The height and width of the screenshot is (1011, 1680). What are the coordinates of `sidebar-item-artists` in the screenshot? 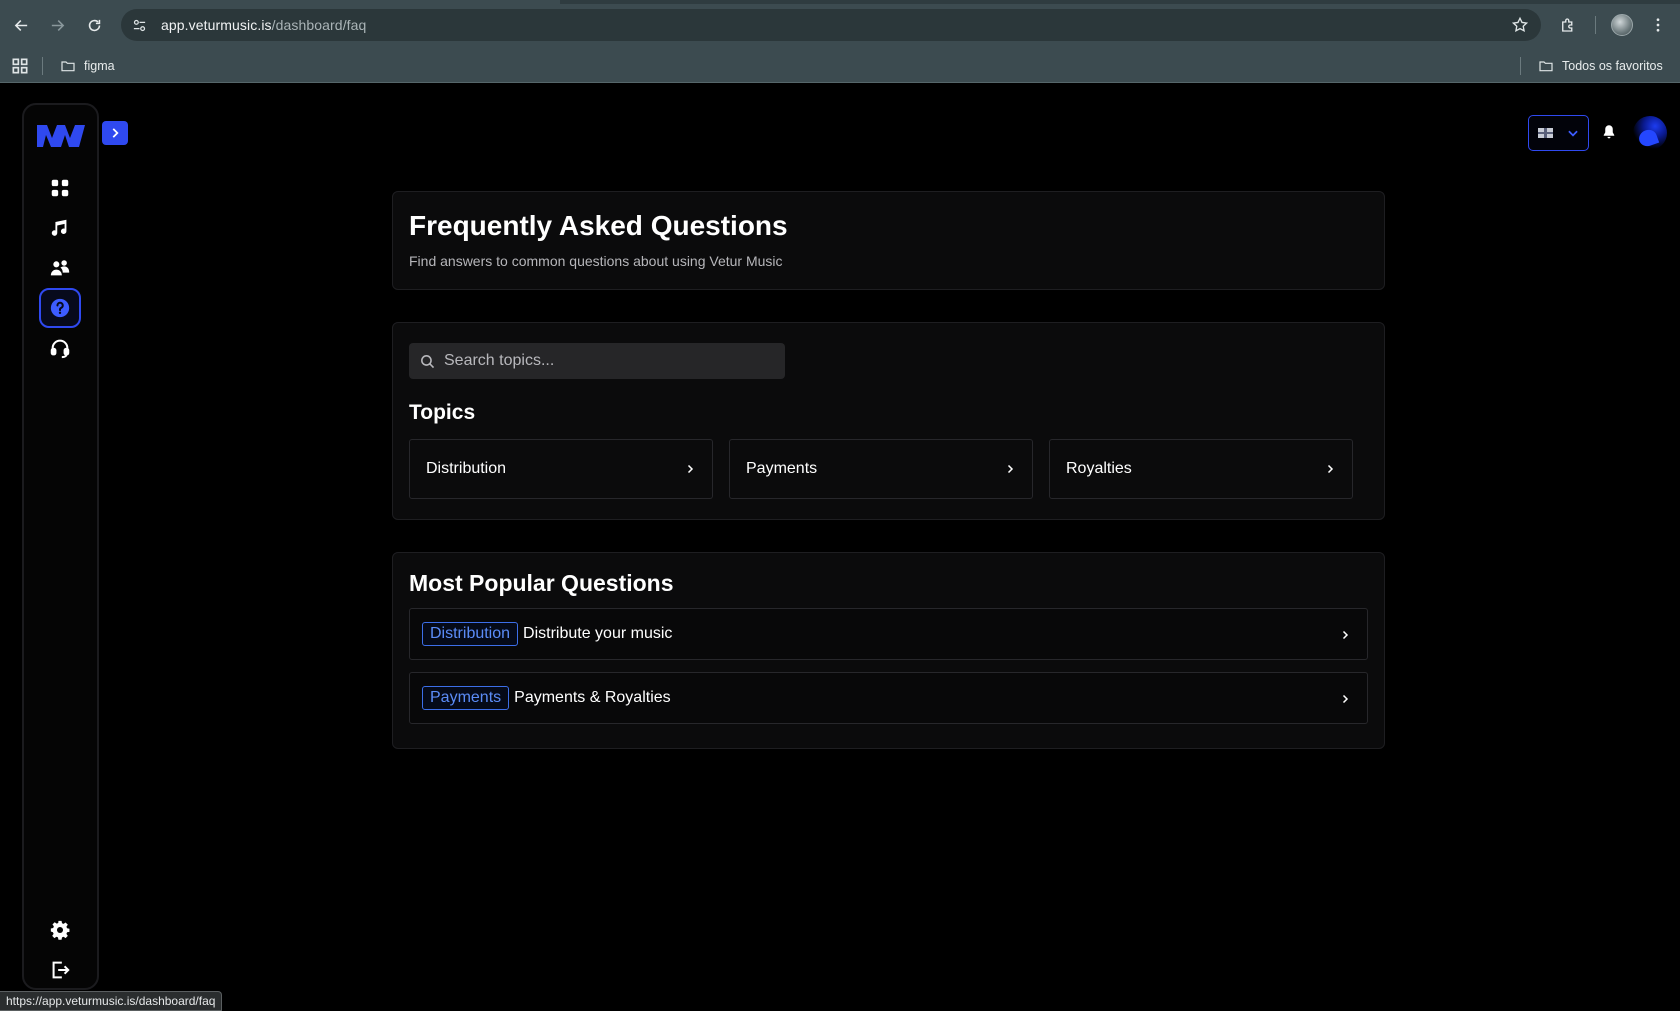 It's located at (60, 268).